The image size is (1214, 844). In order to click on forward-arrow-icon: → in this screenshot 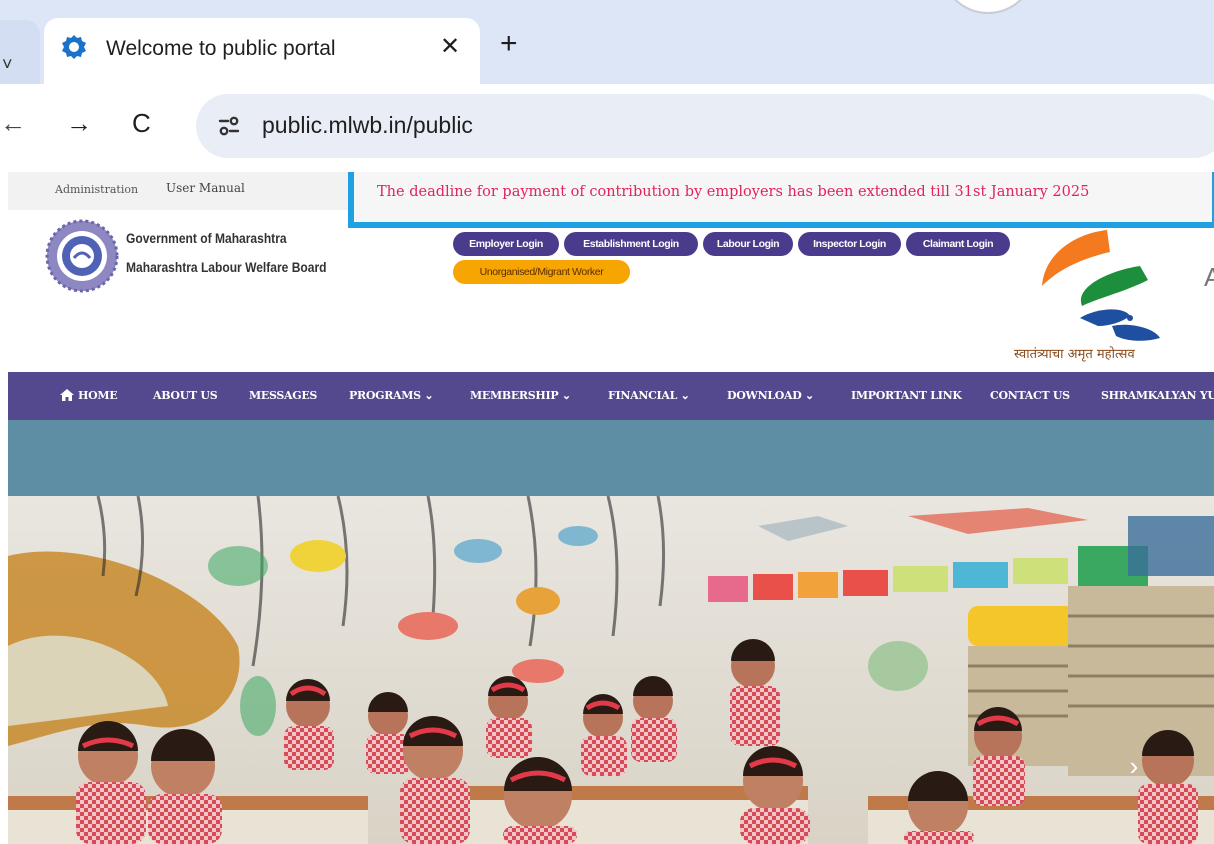, I will do `click(79, 123)`.